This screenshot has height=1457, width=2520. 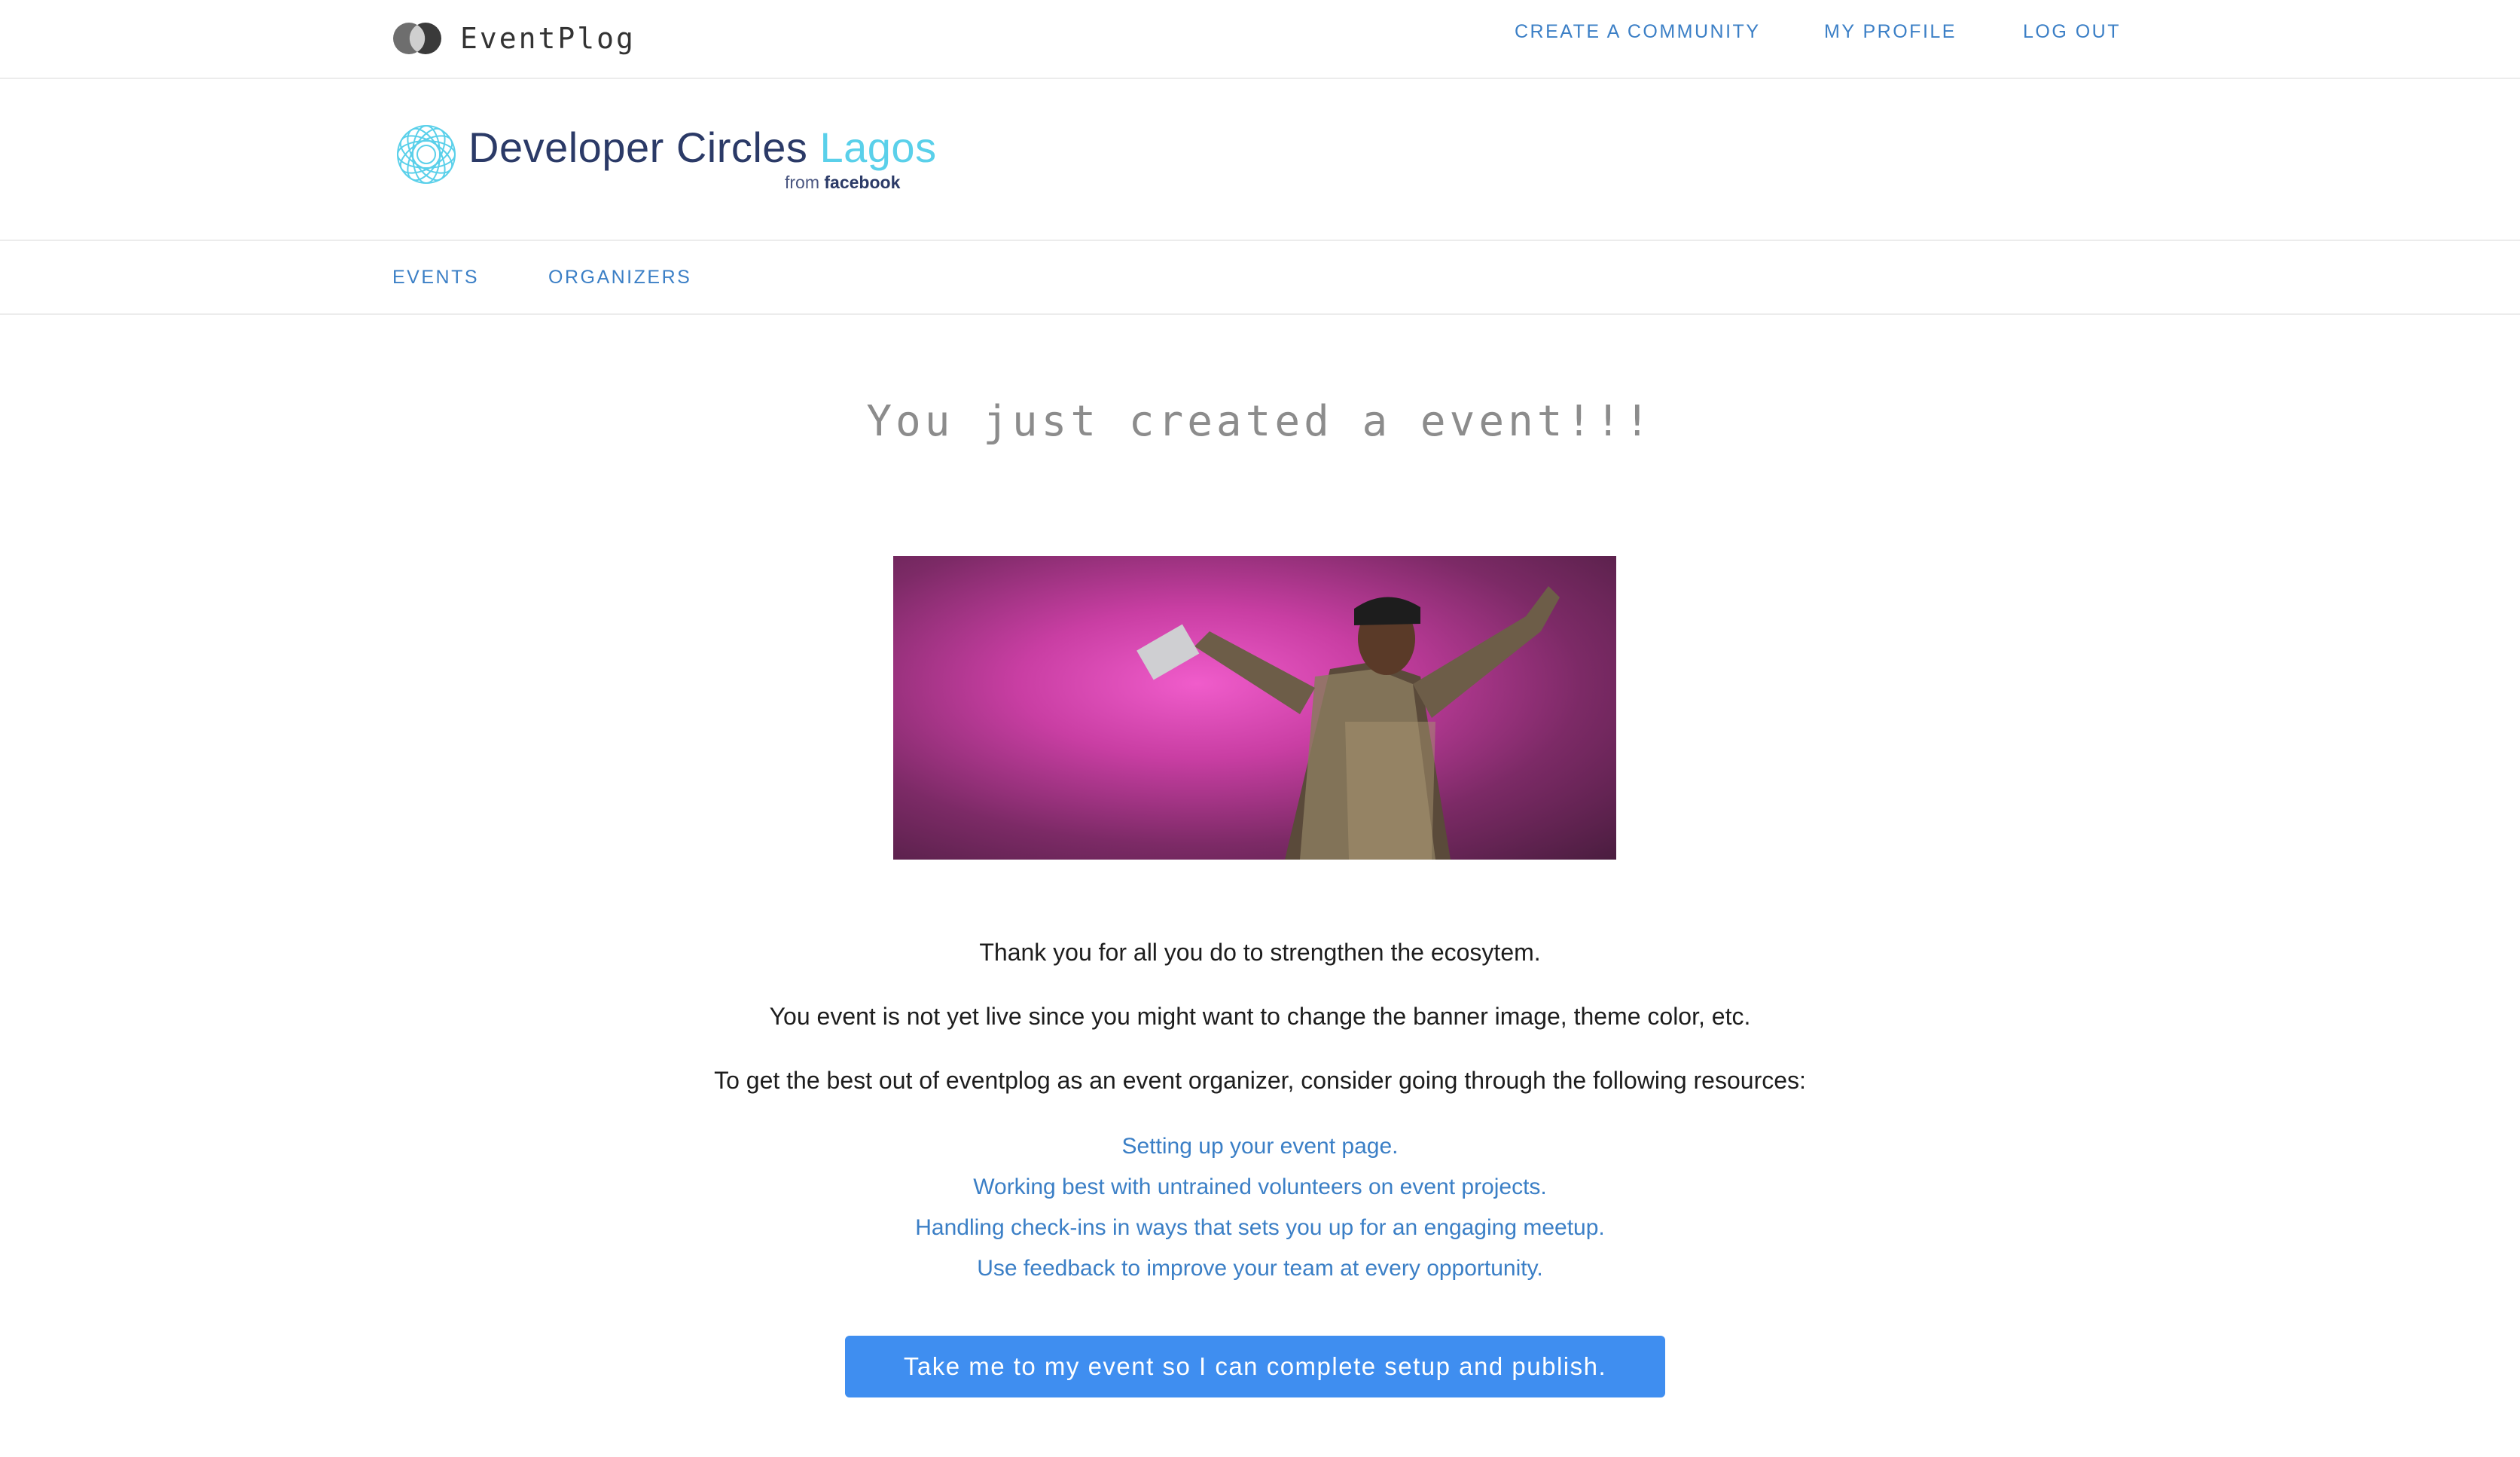 I want to click on community-title-main: Developer Circles, so click(x=638, y=147).